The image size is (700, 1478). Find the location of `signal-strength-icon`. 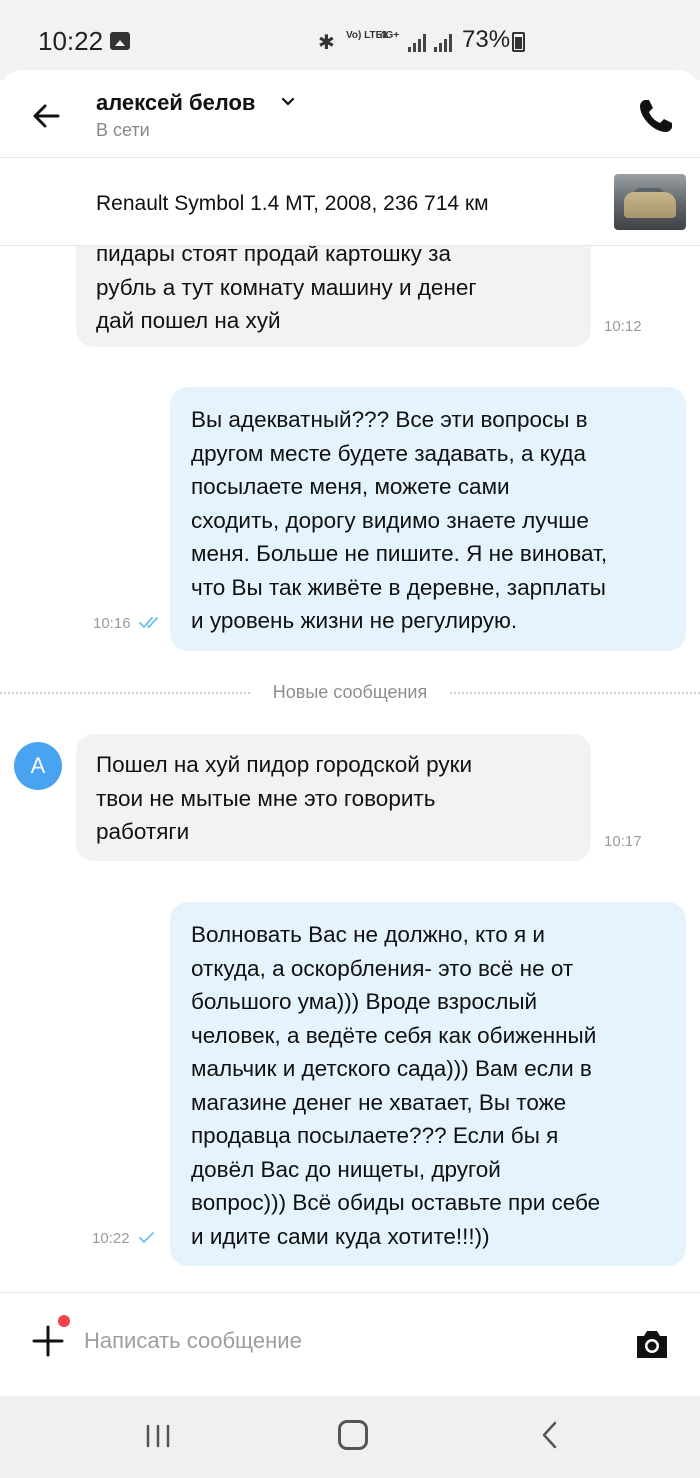

signal-strength-icon is located at coordinates (419, 43).